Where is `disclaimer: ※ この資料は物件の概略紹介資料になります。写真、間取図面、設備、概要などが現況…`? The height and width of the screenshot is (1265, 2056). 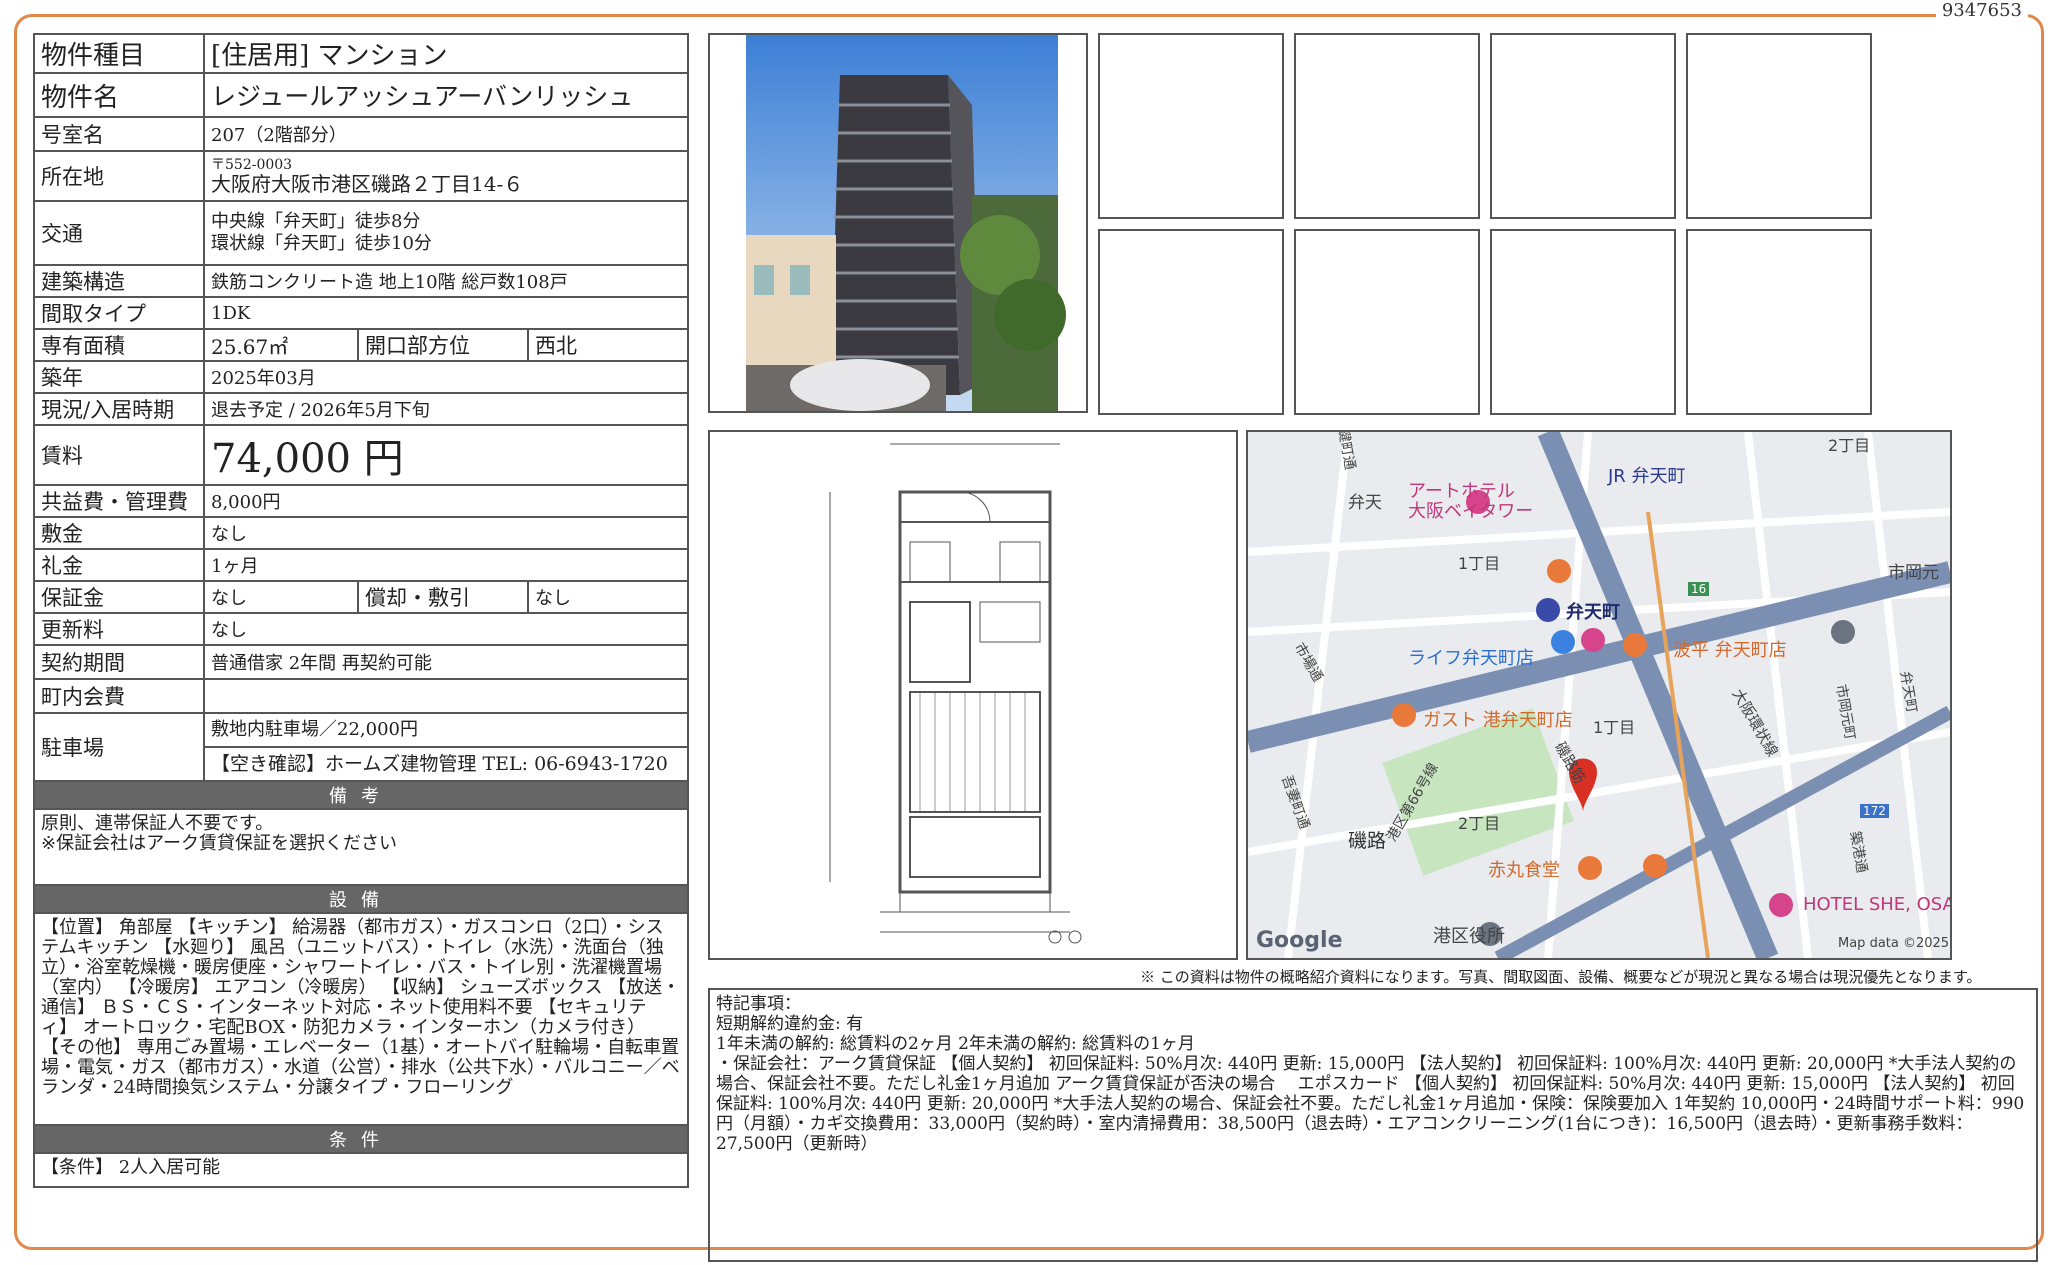
disclaimer: ※ この資料は物件の概略紹介資料になります。写真、間取図面、設備、概要などが現況… is located at coordinates (1561, 977).